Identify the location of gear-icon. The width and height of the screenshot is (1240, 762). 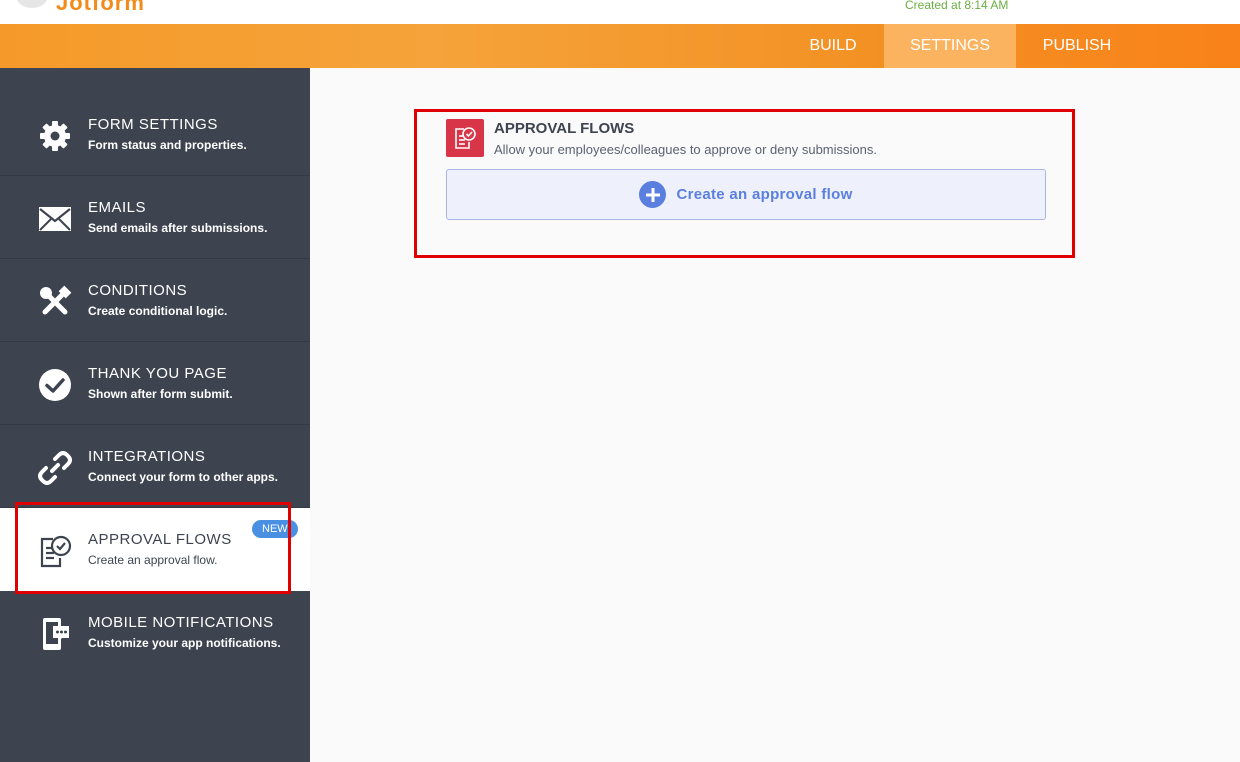
(55, 136).